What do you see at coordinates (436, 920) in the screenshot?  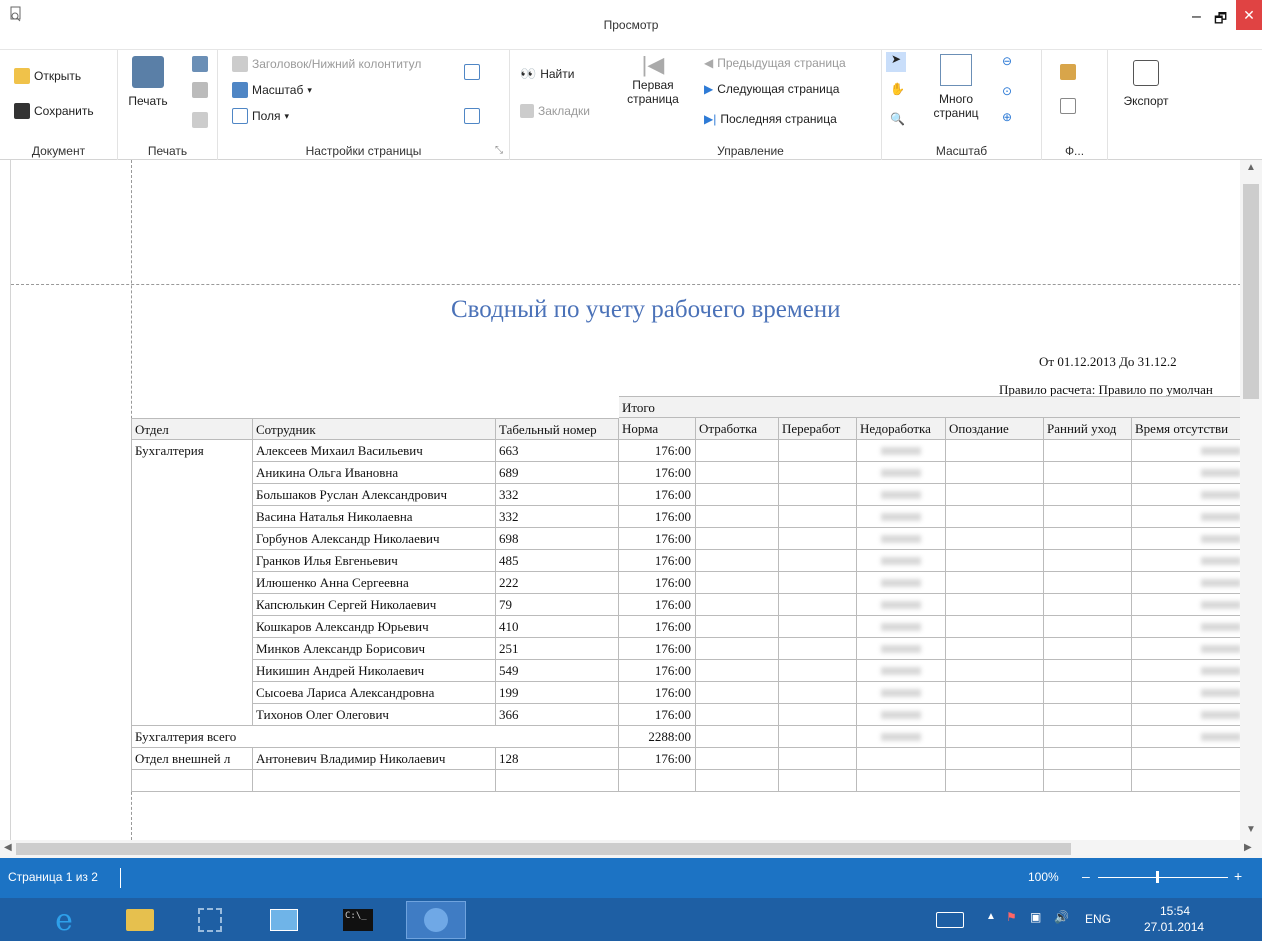 I see `app-task-icon` at bounding box center [436, 920].